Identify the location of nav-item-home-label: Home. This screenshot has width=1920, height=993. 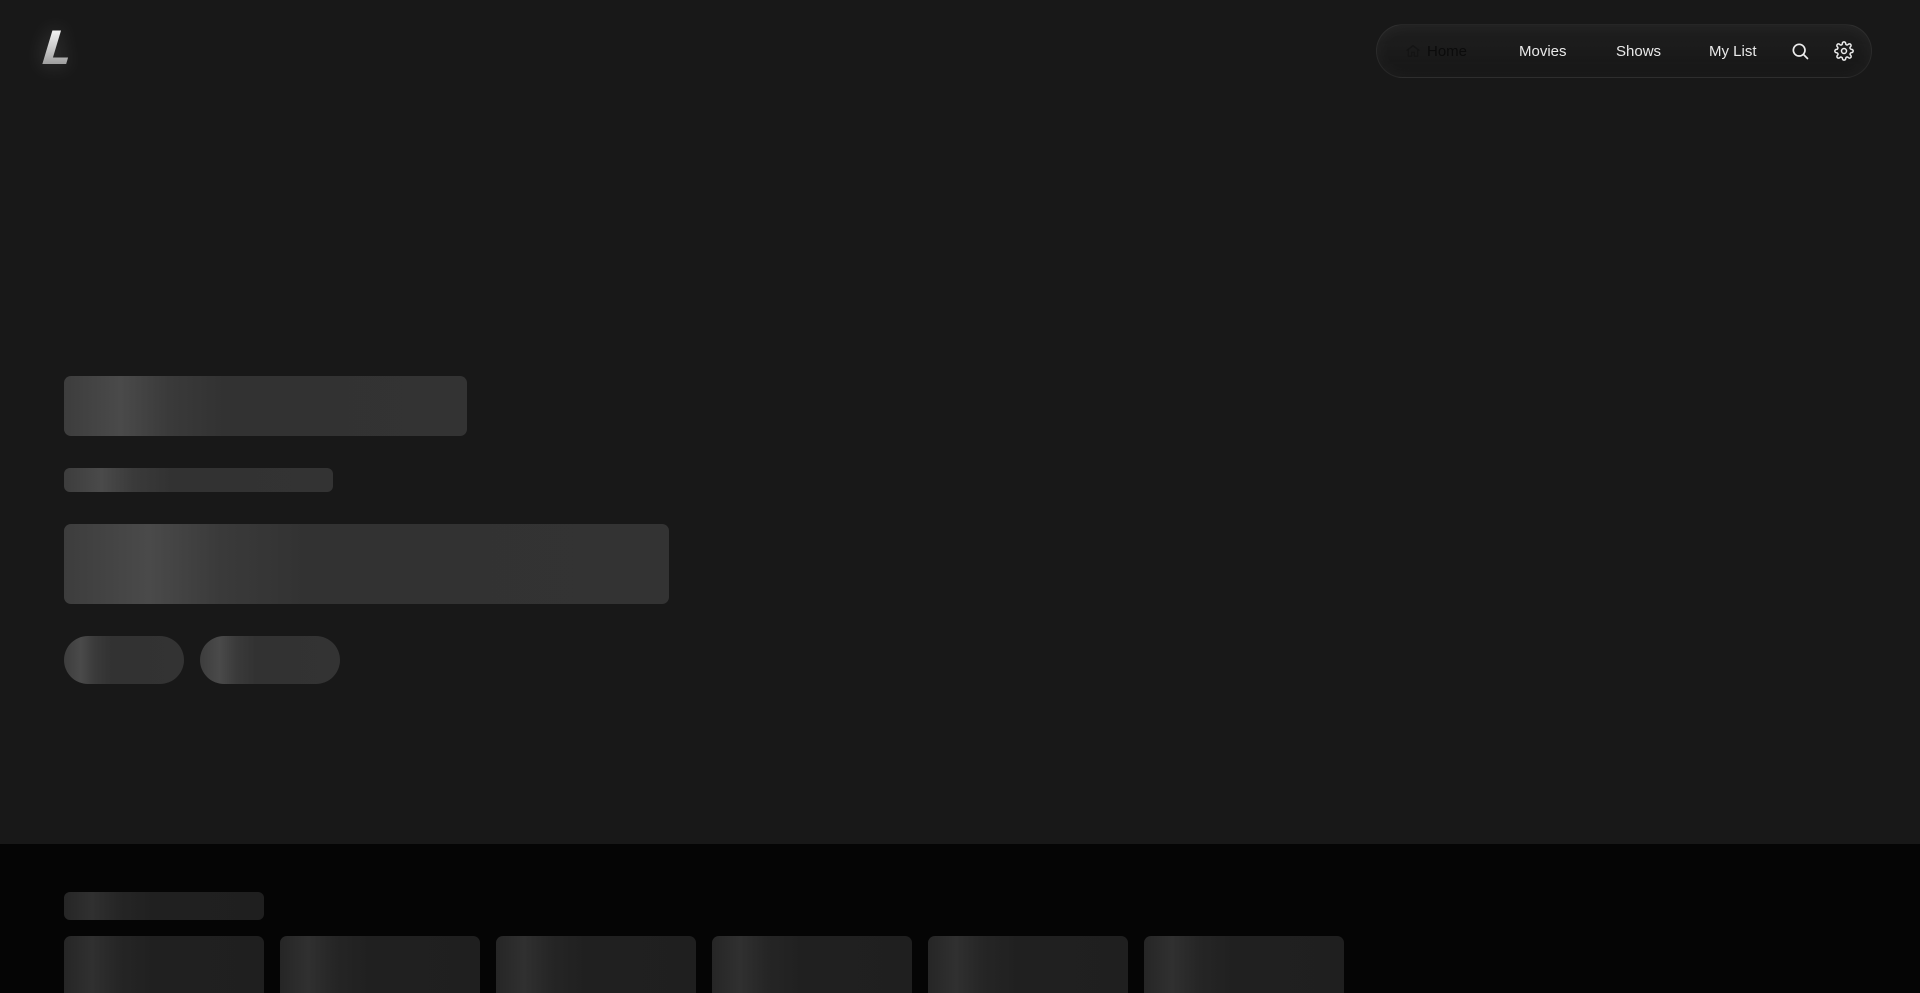
(1447, 51).